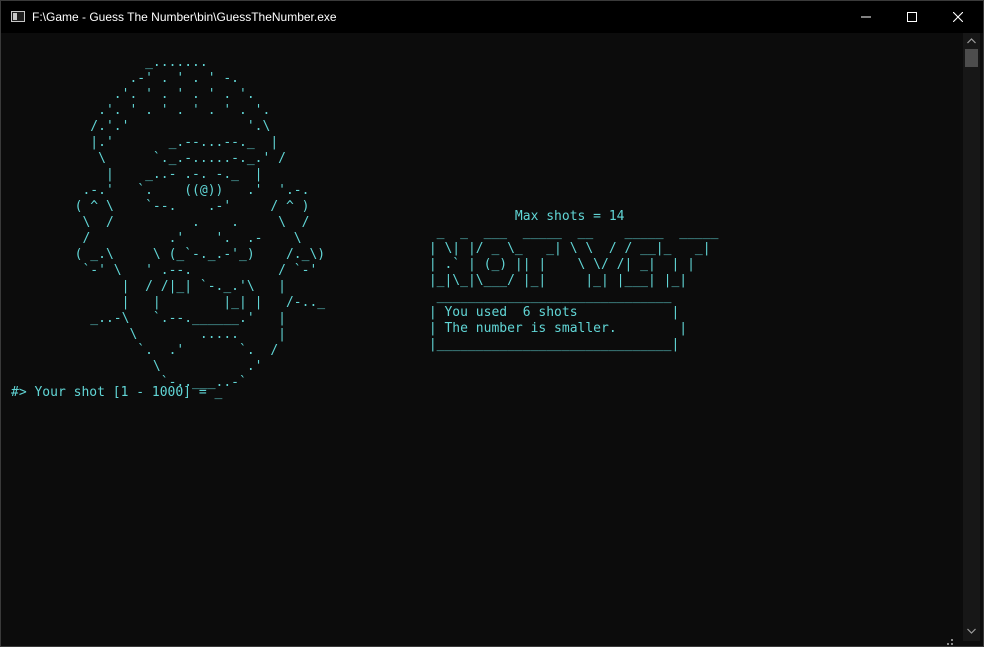  What do you see at coordinates (971, 58) in the screenshot?
I see `scrollbar-thumb` at bounding box center [971, 58].